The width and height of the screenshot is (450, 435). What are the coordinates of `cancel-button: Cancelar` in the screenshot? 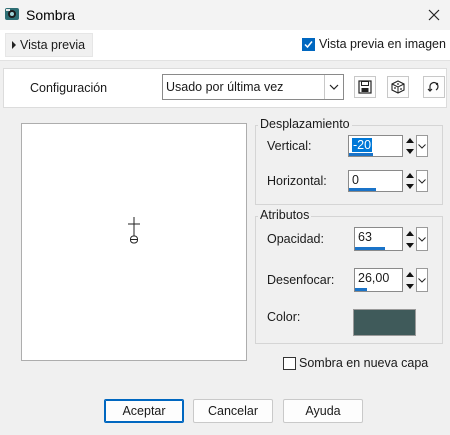 It's located at (233, 411).